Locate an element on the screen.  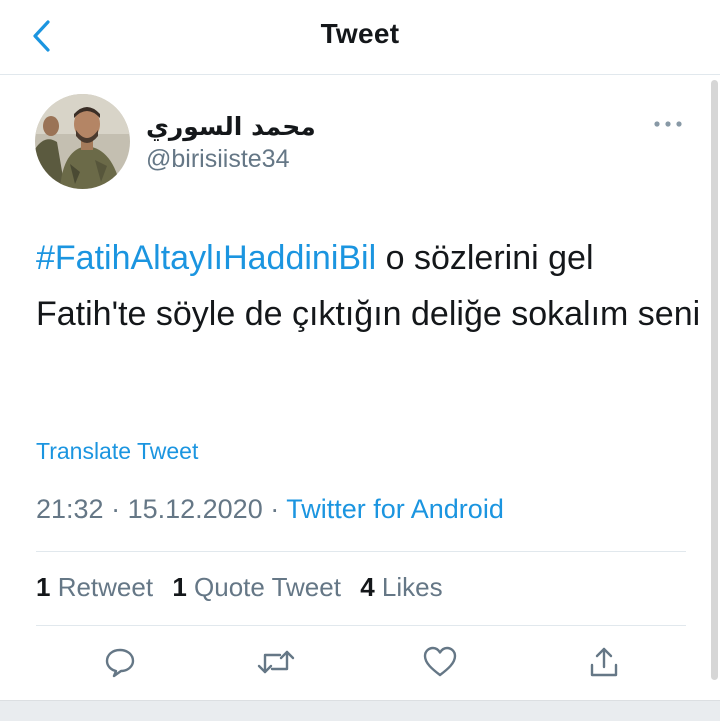
bottom-strip is located at coordinates (360, 710).